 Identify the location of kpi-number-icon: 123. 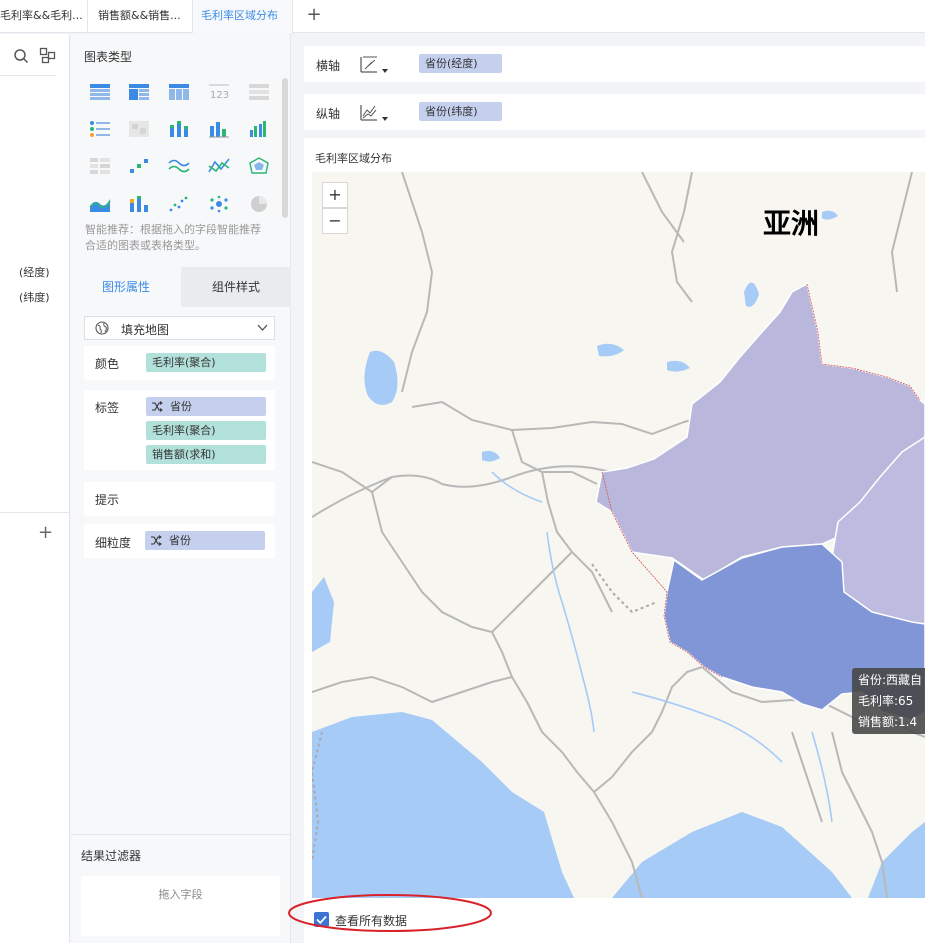
(219, 92).